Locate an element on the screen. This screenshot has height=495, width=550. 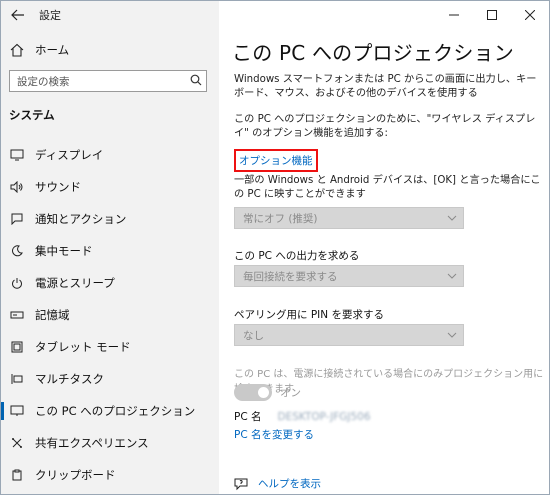
sidebar-item-tablet: タブレット モード is located at coordinates (110, 347).